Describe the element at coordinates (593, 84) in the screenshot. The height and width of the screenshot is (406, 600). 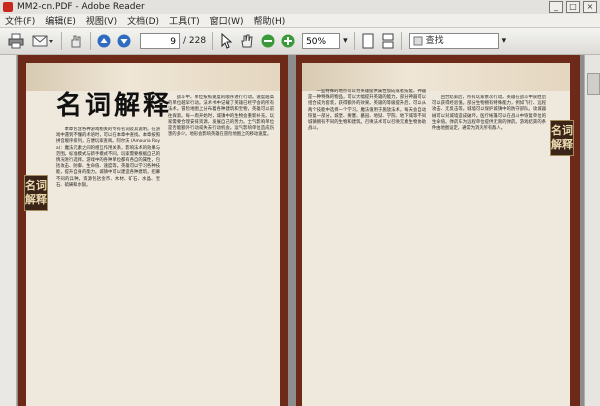
I see `scrollbar-thumb` at that location.